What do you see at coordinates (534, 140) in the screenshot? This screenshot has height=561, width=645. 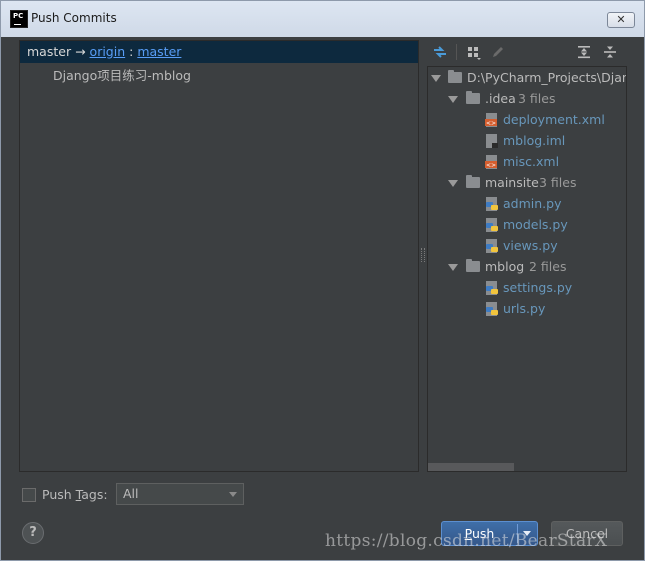 I see `file-name: mblog.iml` at bounding box center [534, 140].